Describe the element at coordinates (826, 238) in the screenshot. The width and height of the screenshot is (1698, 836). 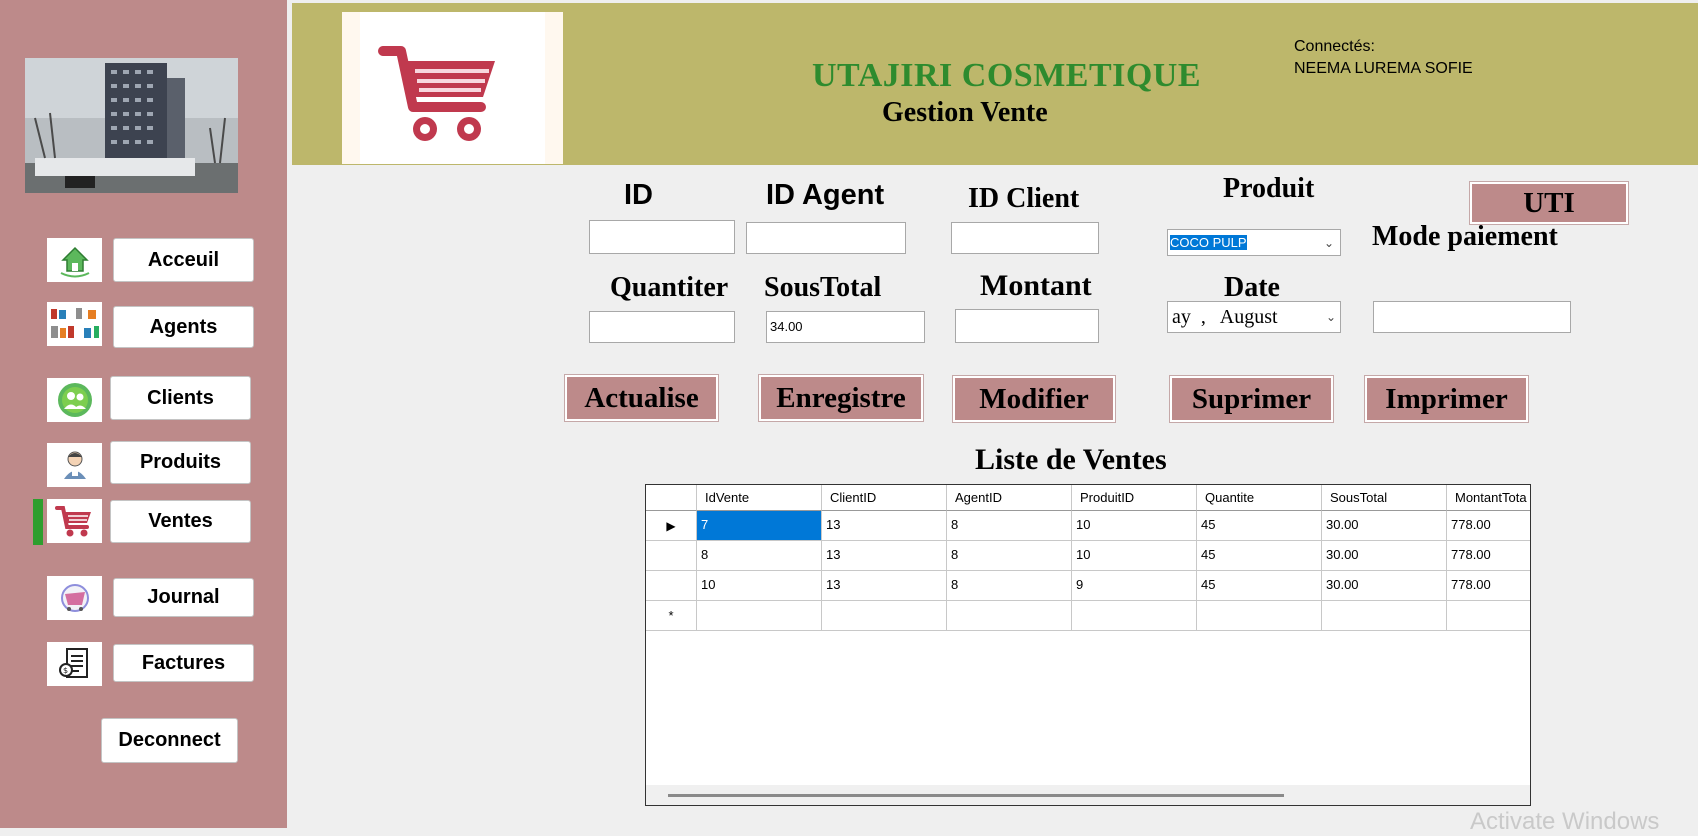
I see `id-agent-input` at that location.